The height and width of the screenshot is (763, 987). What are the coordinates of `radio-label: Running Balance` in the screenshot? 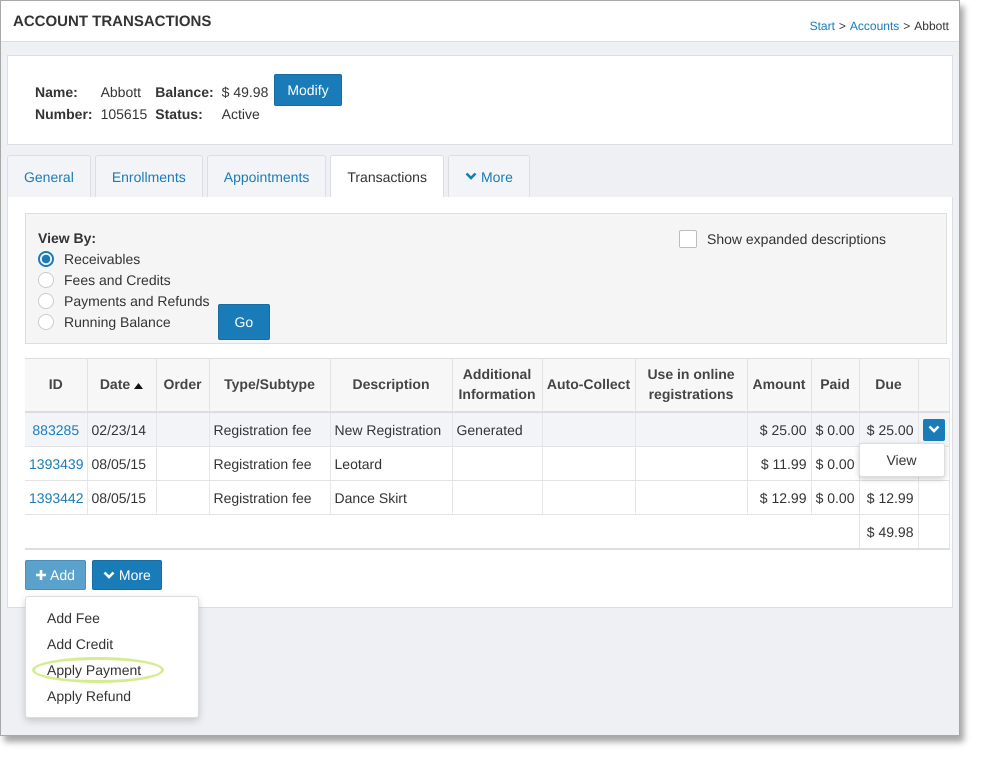 It's located at (117, 322).